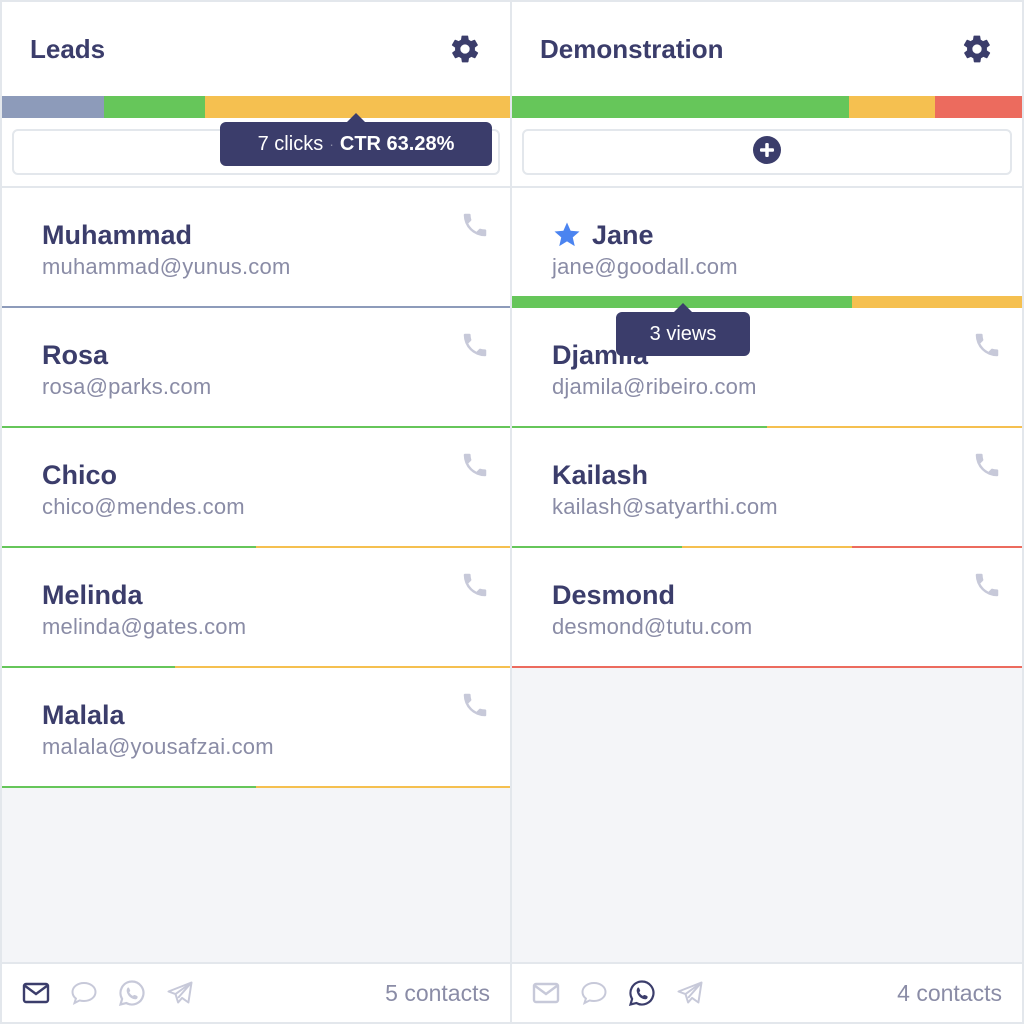  Describe the element at coordinates (80, 475) in the screenshot. I see `contact-name: Chico` at that location.